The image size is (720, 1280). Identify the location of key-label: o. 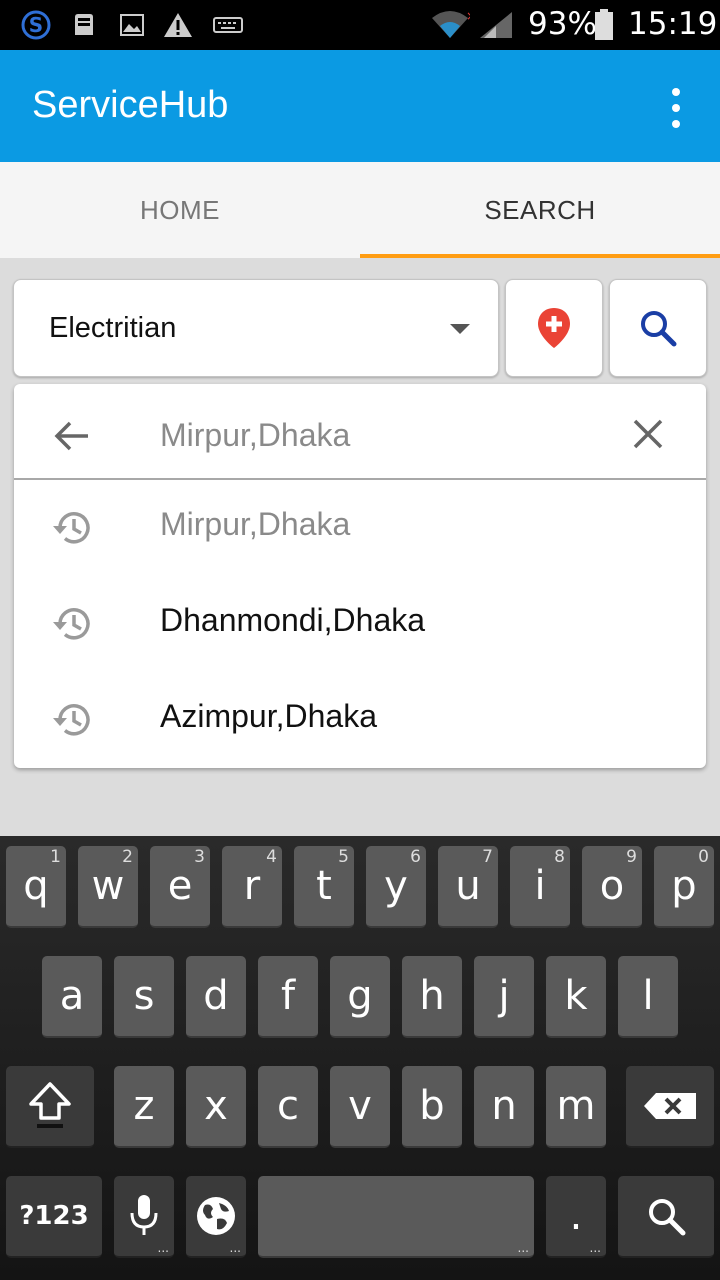
(612, 886).